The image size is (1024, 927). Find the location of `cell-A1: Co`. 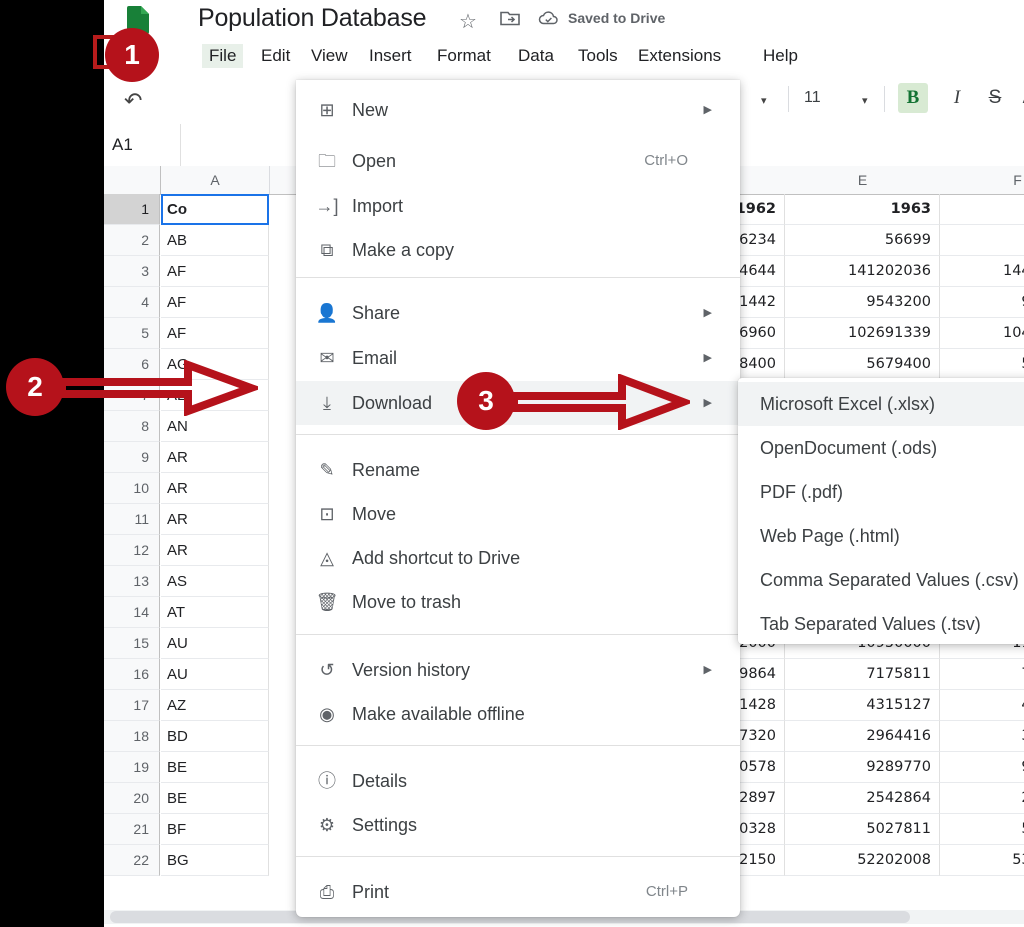

cell-A1: Co is located at coordinates (215, 209).